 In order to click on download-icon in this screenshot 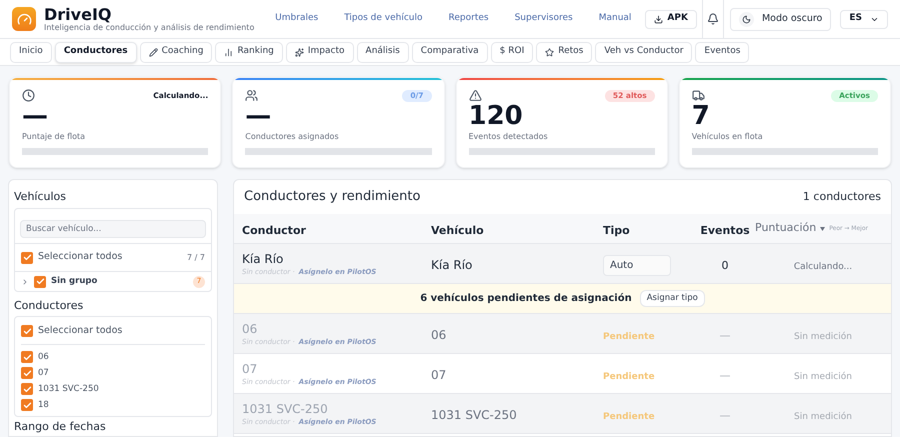, I will do `click(659, 19)`.